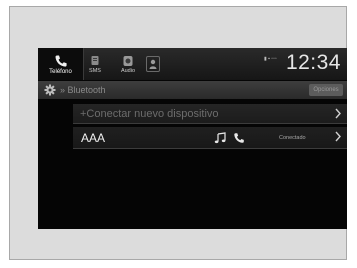 Image resolution: width=357 pixels, height=268 pixels. Describe the element at coordinates (95, 60) in the screenshot. I see `message-icon` at that location.